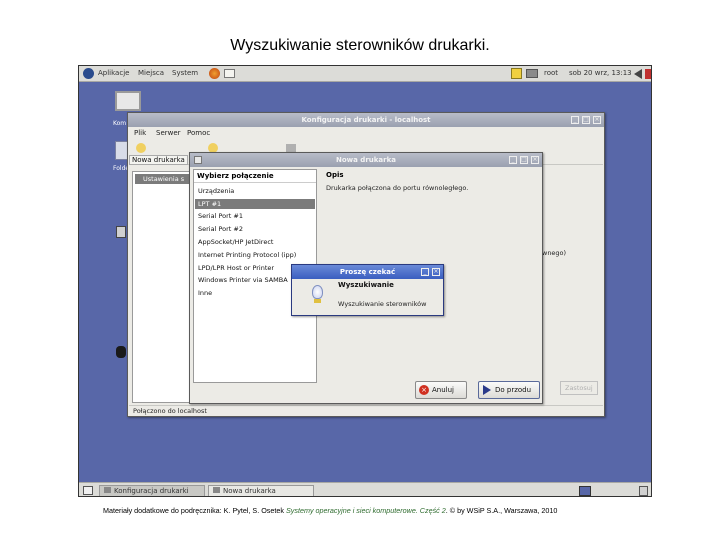  Describe the element at coordinates (255, 203) in the screenshot. I see `connection-item: LPT #1` at that location.